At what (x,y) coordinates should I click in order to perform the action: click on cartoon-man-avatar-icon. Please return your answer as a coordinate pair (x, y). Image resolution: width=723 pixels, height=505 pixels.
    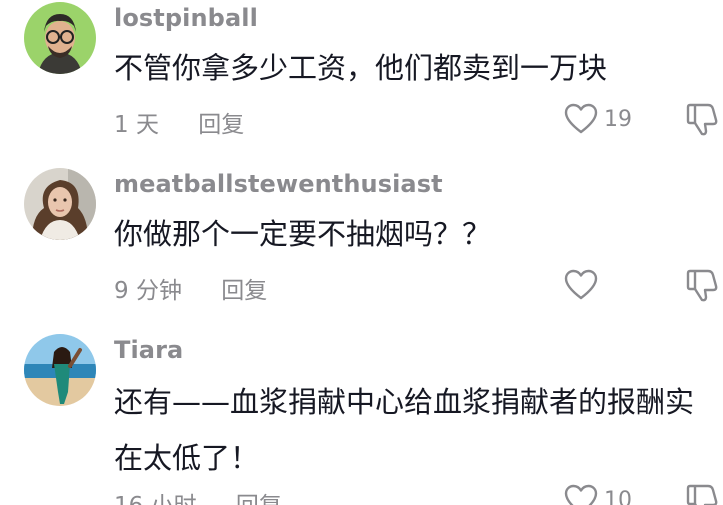
    Looking at the image, I should click on (60, 38).